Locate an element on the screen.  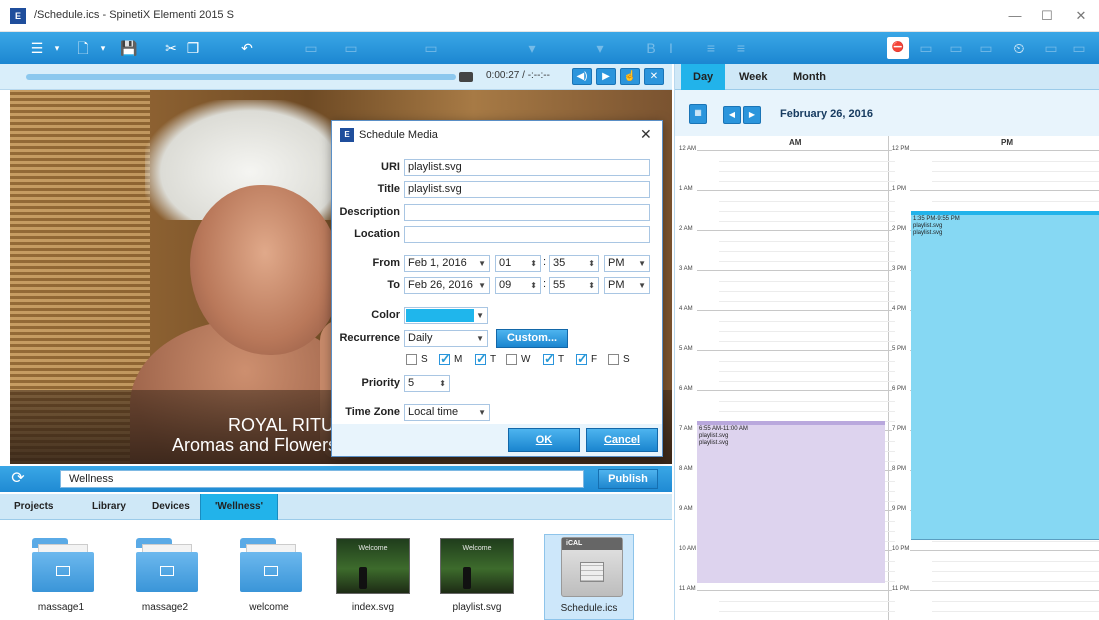
day-checkbox-wednesday is located at coordinates (511, 359).